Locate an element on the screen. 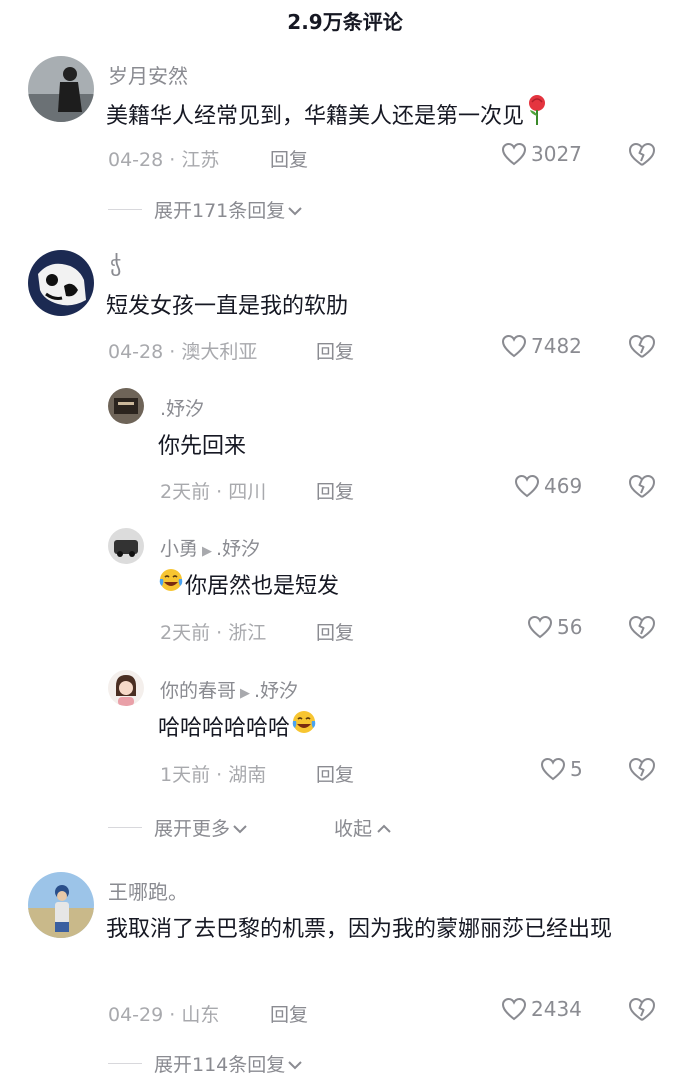 This screenshot has height=1082, width=690. comment-text: 短发女孩一直是我的软肋 is located at coordinates (227, 306).